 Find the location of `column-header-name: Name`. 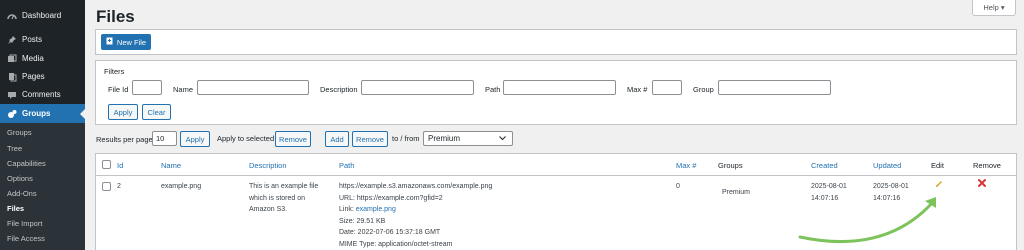

column-header-name: Name is located at coordinates (171, 165).